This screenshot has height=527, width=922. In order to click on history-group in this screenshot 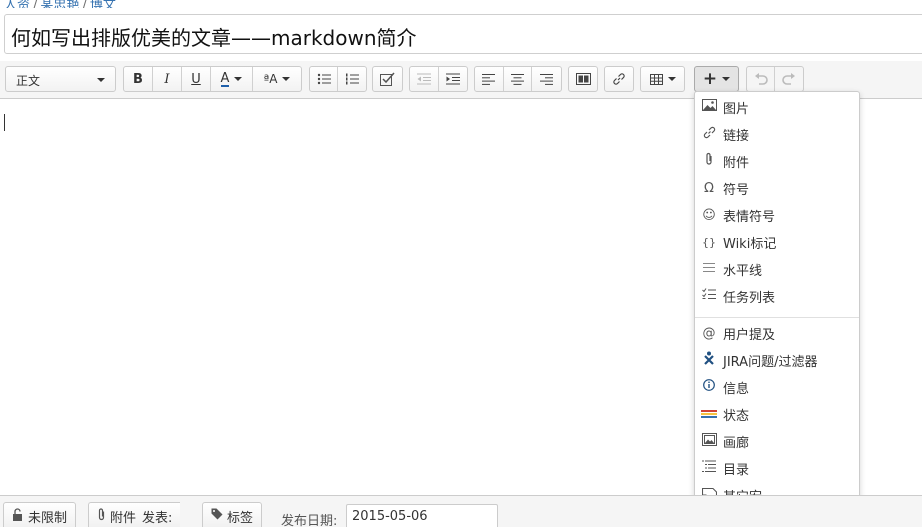, I will do `click(775, 79)`.